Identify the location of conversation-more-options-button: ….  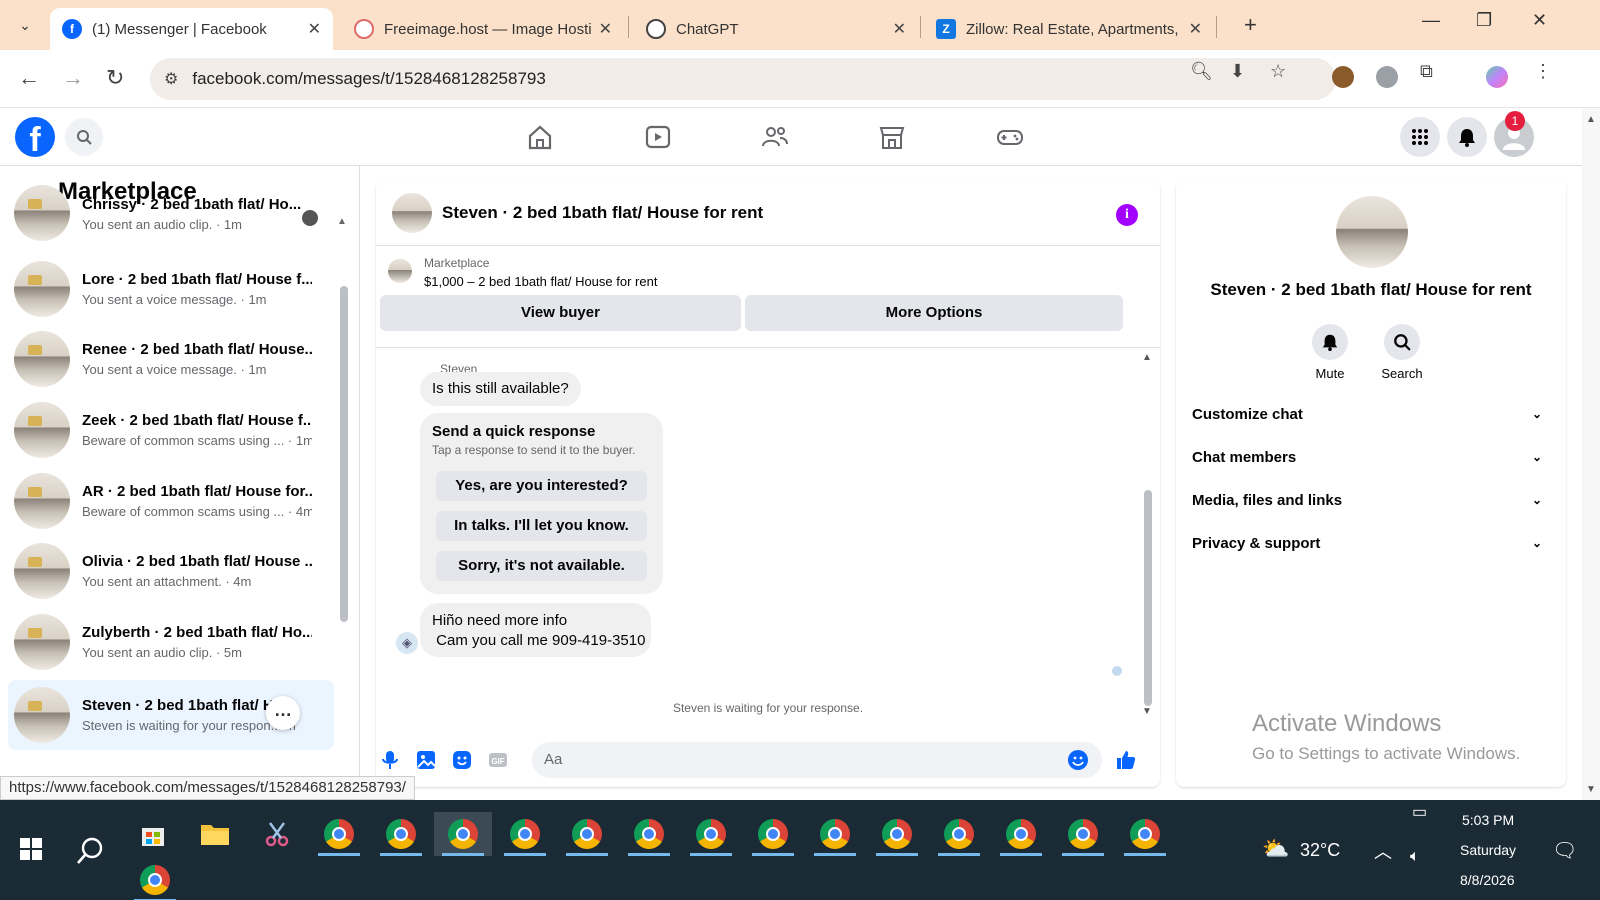
(283, 713).